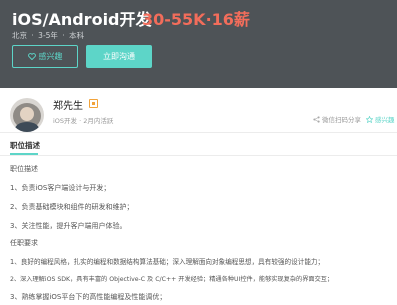  What do you see at coordinates (27, 115) in the screenshot?
I see `avatar` at bounding box center [27, 115].